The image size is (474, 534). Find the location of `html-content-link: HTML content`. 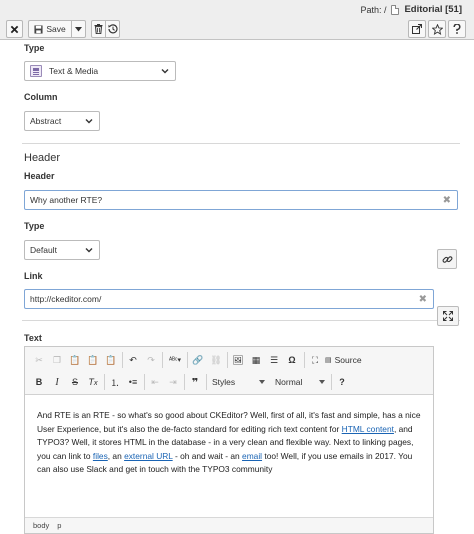

html-content-link: HTML content is located at coordinates (368, 429).